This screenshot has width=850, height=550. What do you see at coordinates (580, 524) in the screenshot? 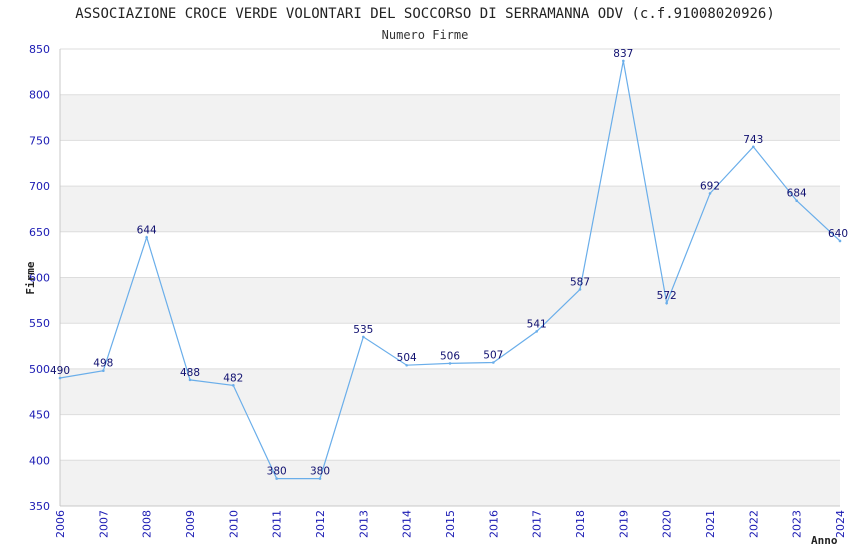
I see `x-tick-label: 2018` at bounding box center [580, 524].